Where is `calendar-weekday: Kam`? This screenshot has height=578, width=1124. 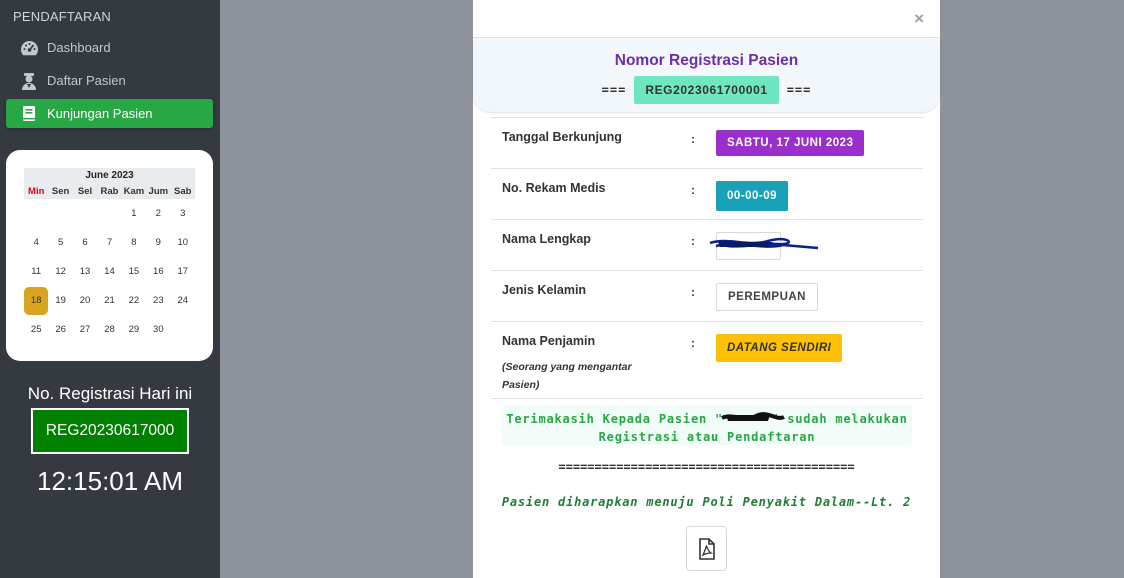 calendar-weekday: Kam is located at coordinates (134, 191).